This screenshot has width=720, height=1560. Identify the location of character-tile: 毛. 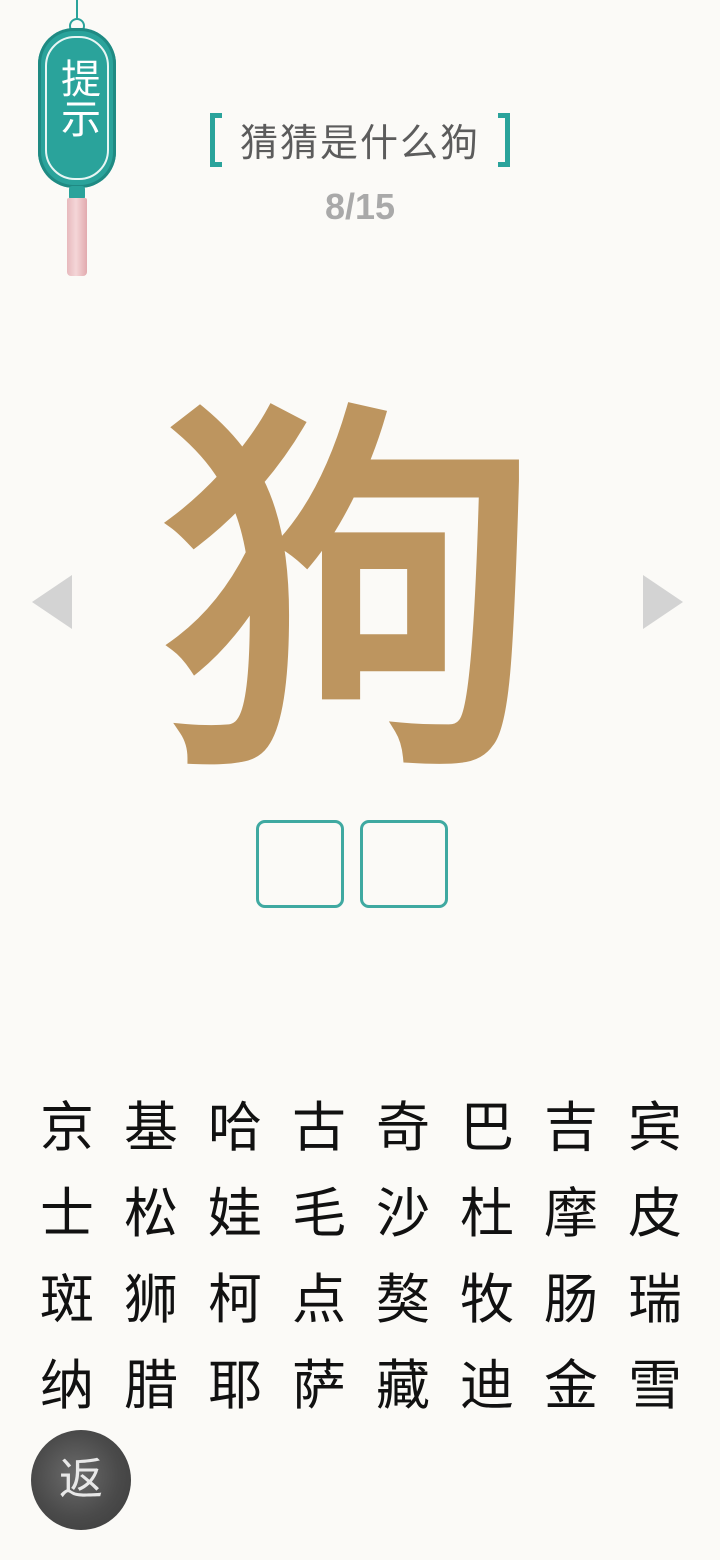
(319, 1214).